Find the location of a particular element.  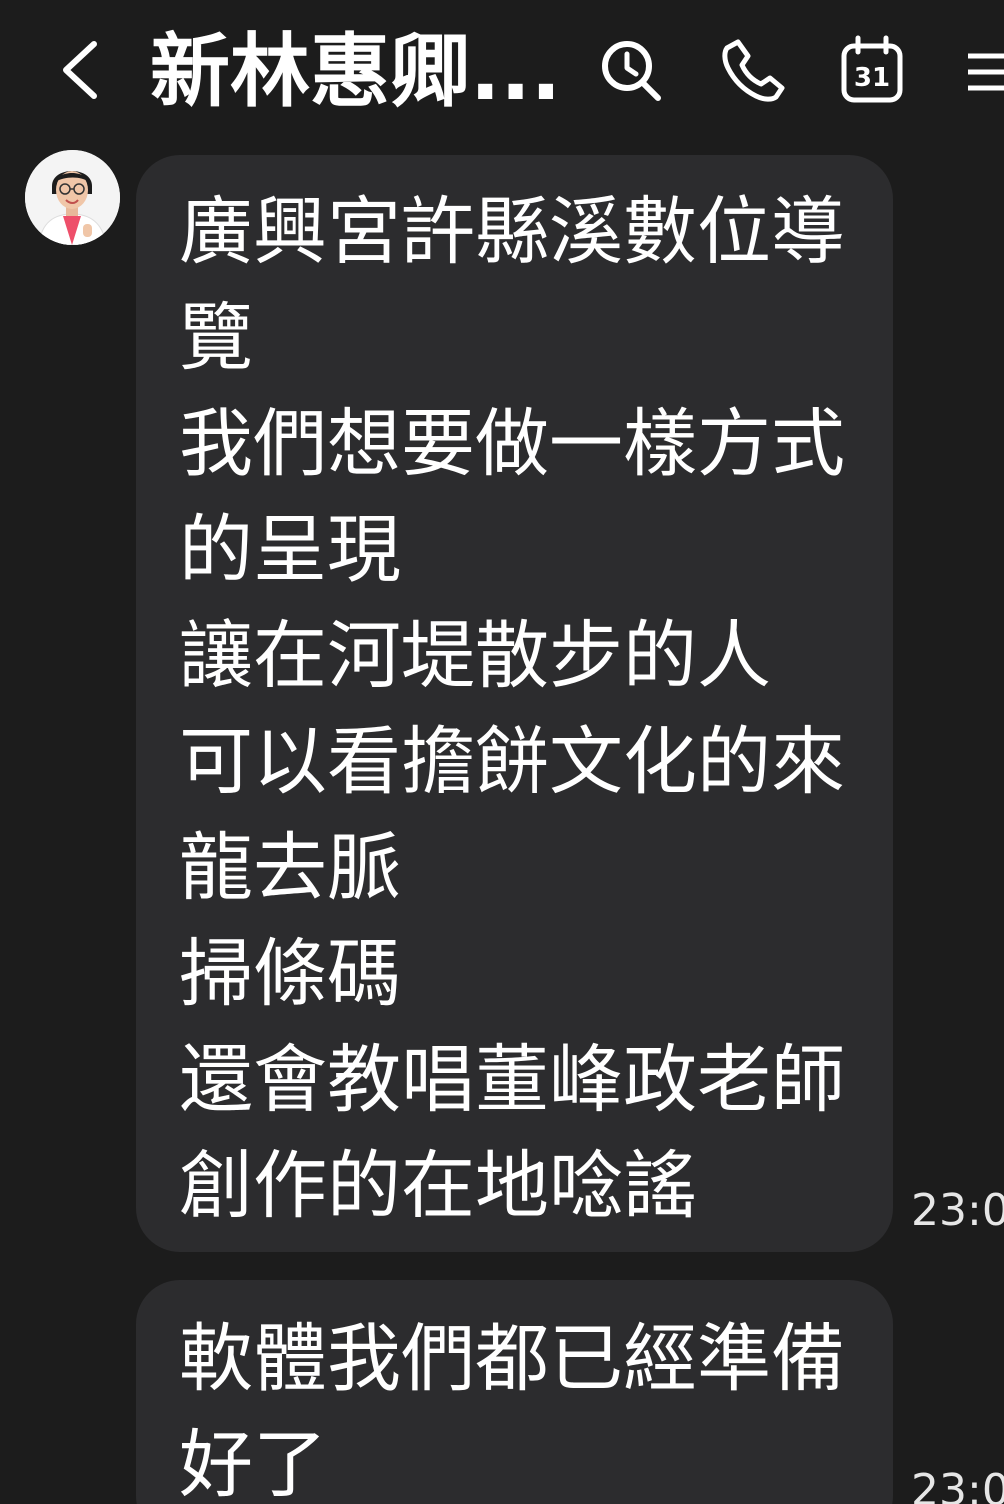

message-line: 好了 is located at coordinates (253, 1463).